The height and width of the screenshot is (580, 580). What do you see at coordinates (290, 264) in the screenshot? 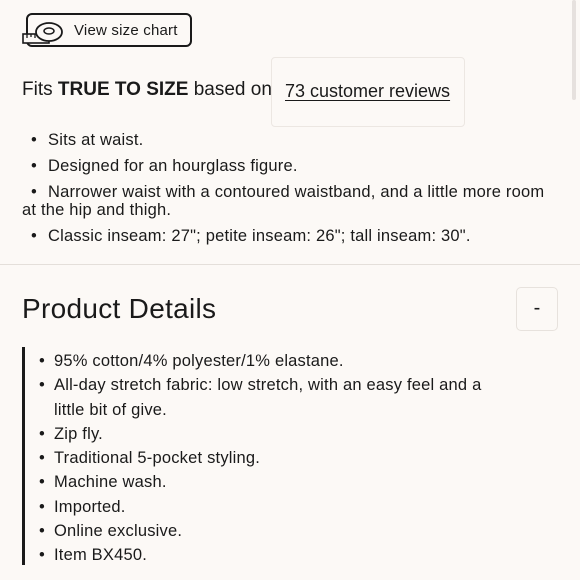
I see `section-divider` at bounding box center [290, 264].